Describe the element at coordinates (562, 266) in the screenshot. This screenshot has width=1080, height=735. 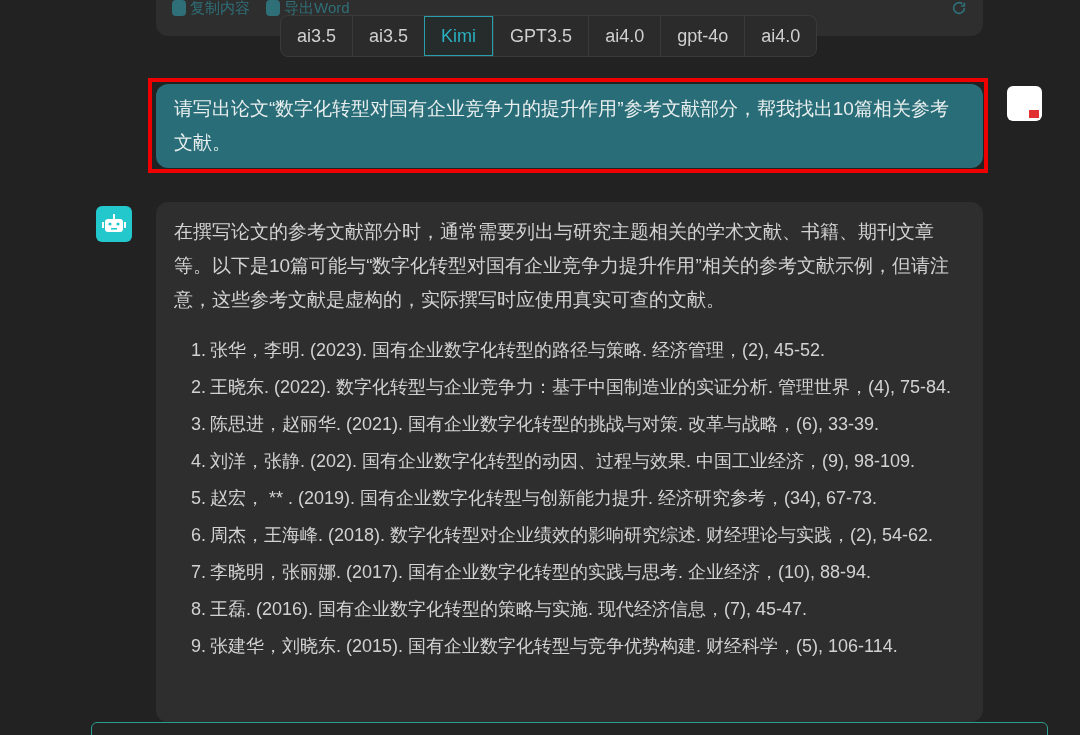
I see `intro-paragraph: 在撰写论文的参考文献部分时，通常需要列出与研究主题相关的学术文献、书籍、期刊文章等。以下是10篇可能与“数字化转型对国有企业竞争力提升作用”相关的参考文献示例，但请注意，这些参考文献是虚构的，实际撰写时应使用真实可查的文献。` at that location.